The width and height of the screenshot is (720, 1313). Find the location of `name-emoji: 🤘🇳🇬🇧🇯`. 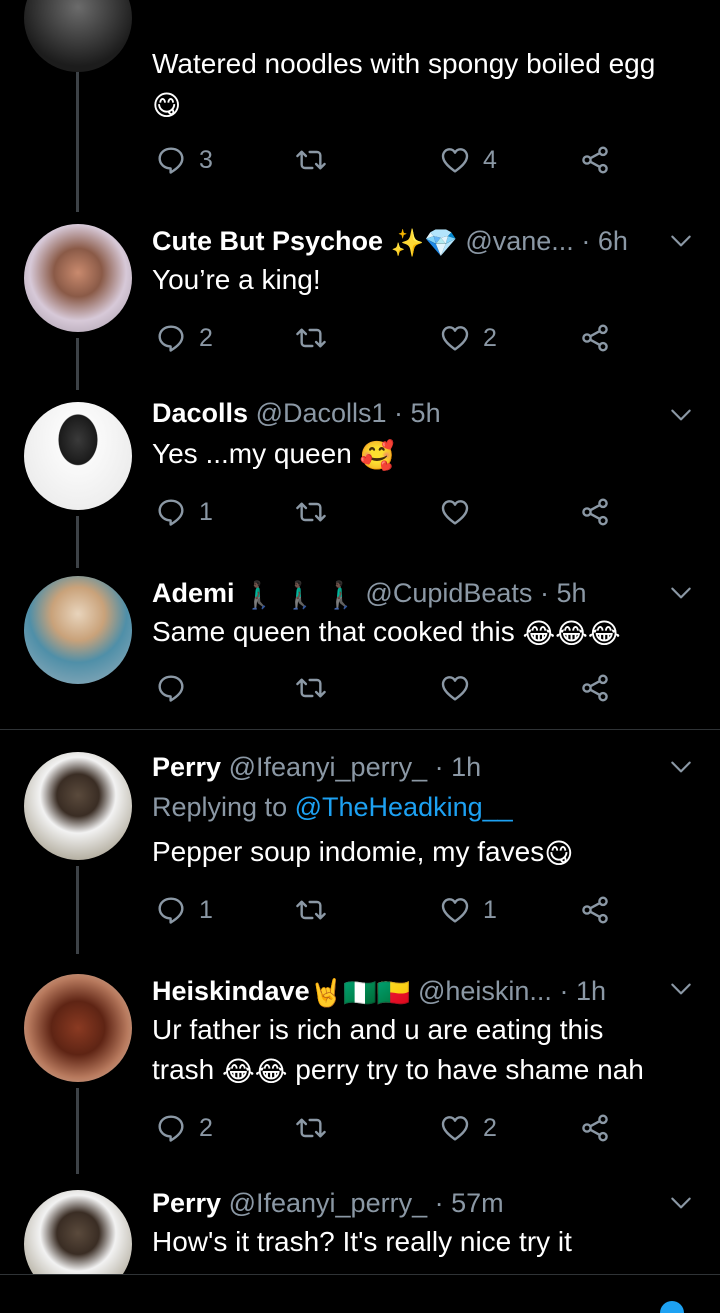

name-emoji: 🤘🇳🇬🇧🇯 is located at coordinates (360, 992).